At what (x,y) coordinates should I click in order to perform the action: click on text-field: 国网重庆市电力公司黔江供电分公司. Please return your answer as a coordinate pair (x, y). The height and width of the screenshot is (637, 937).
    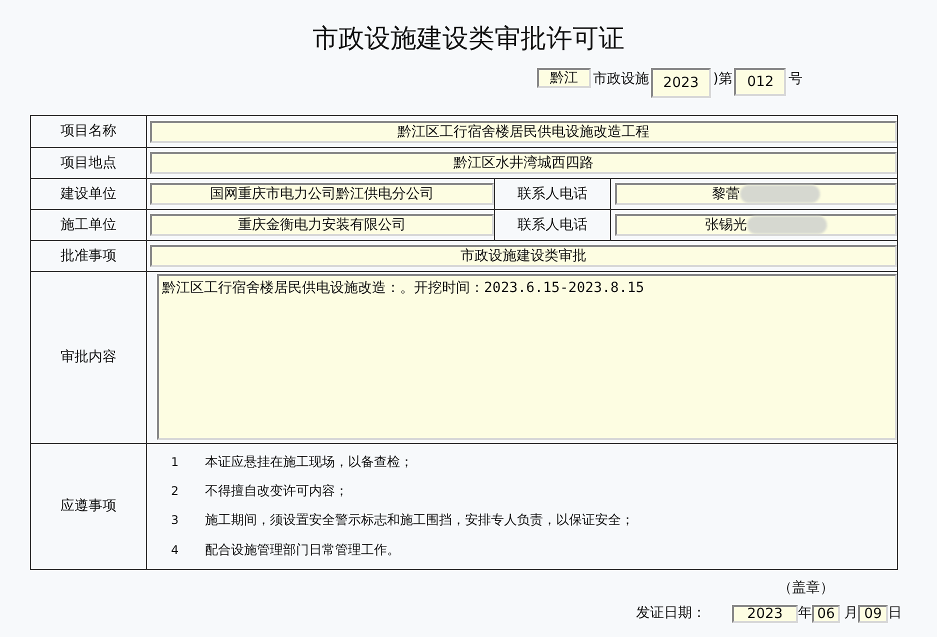
    Looking at the image, I should click on (322, 194).